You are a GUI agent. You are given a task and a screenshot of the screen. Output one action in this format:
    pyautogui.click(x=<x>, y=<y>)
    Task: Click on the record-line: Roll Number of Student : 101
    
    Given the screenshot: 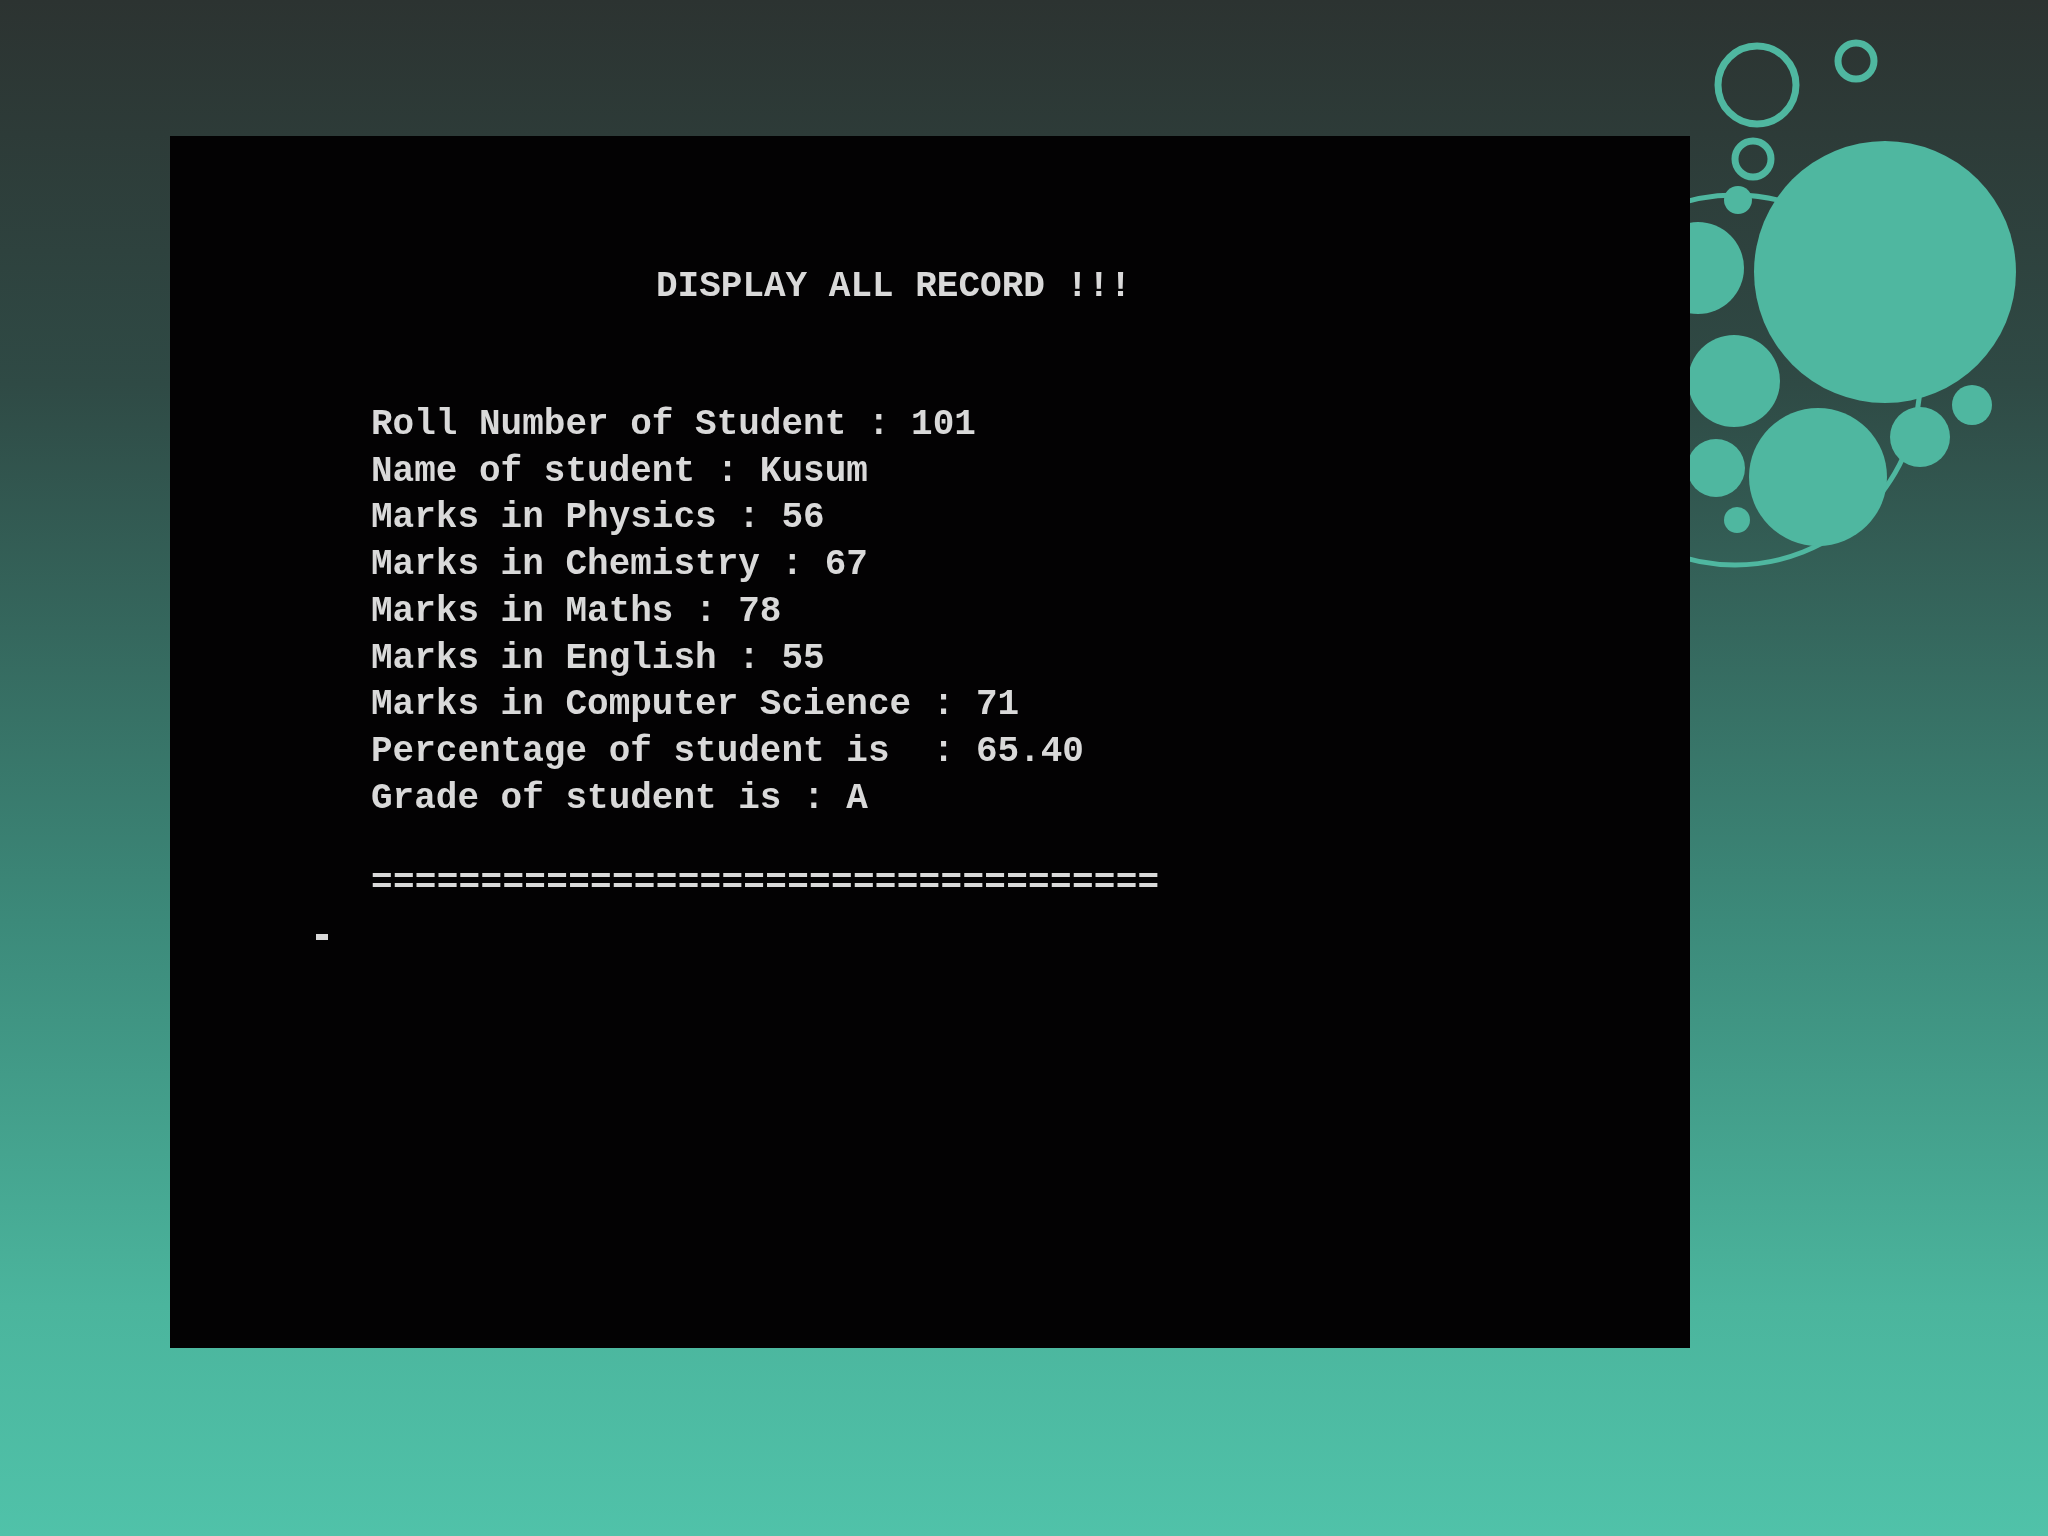 What is the action you would take?
    pyautogui.click(x=674, y=425)
    